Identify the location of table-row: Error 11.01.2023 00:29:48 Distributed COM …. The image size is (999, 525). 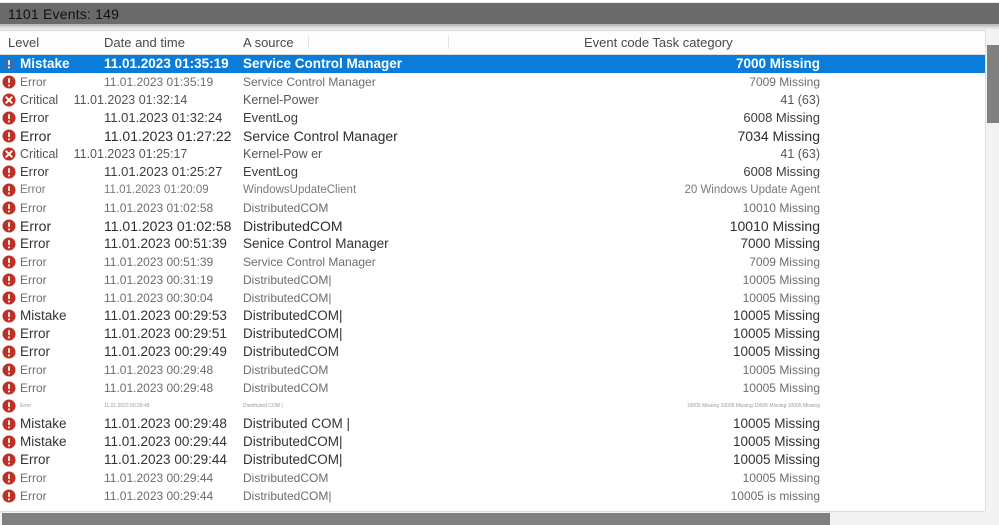
(499, 406).